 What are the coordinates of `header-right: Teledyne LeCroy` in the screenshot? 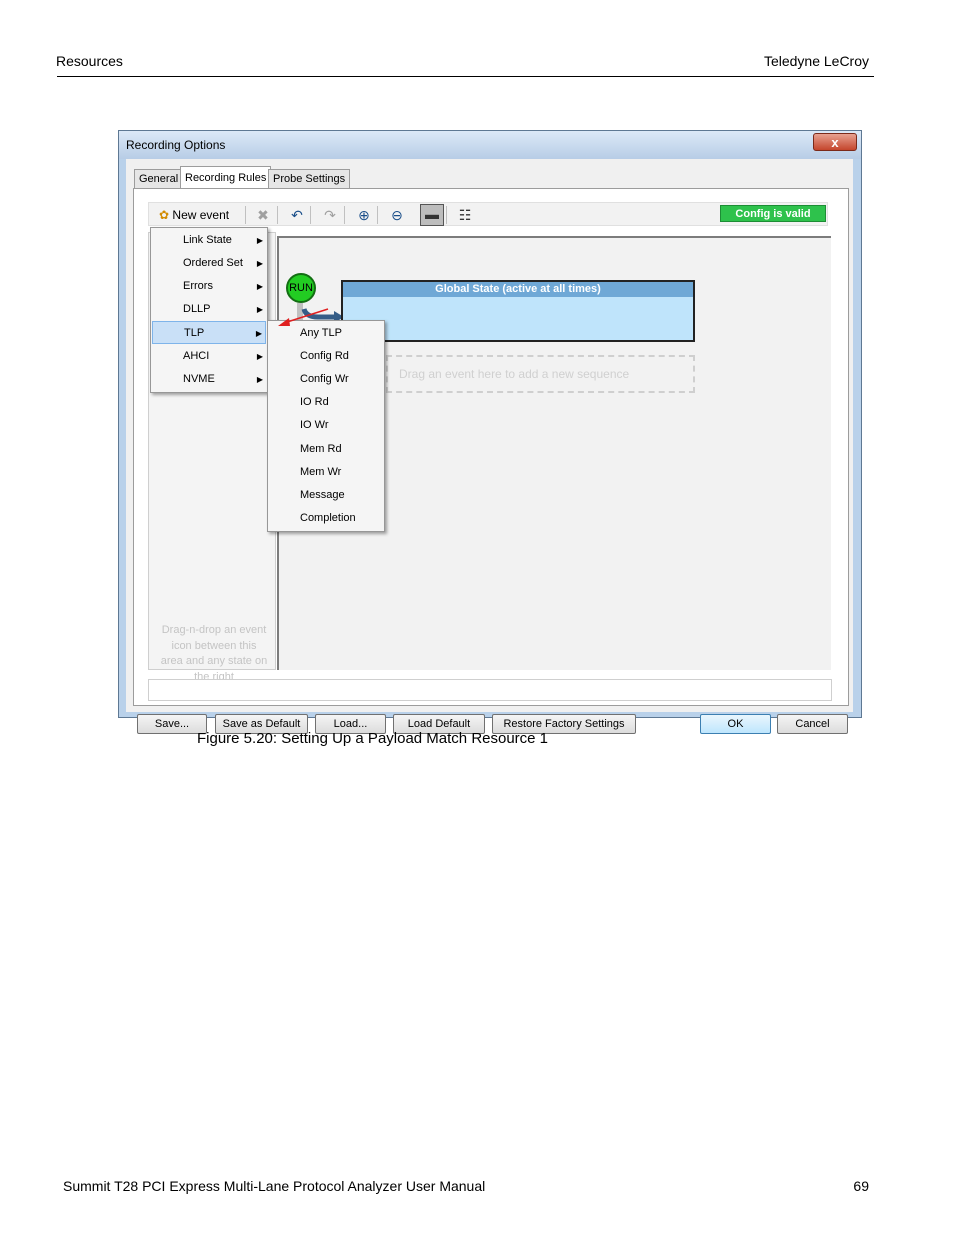 It's located at (816, 61).